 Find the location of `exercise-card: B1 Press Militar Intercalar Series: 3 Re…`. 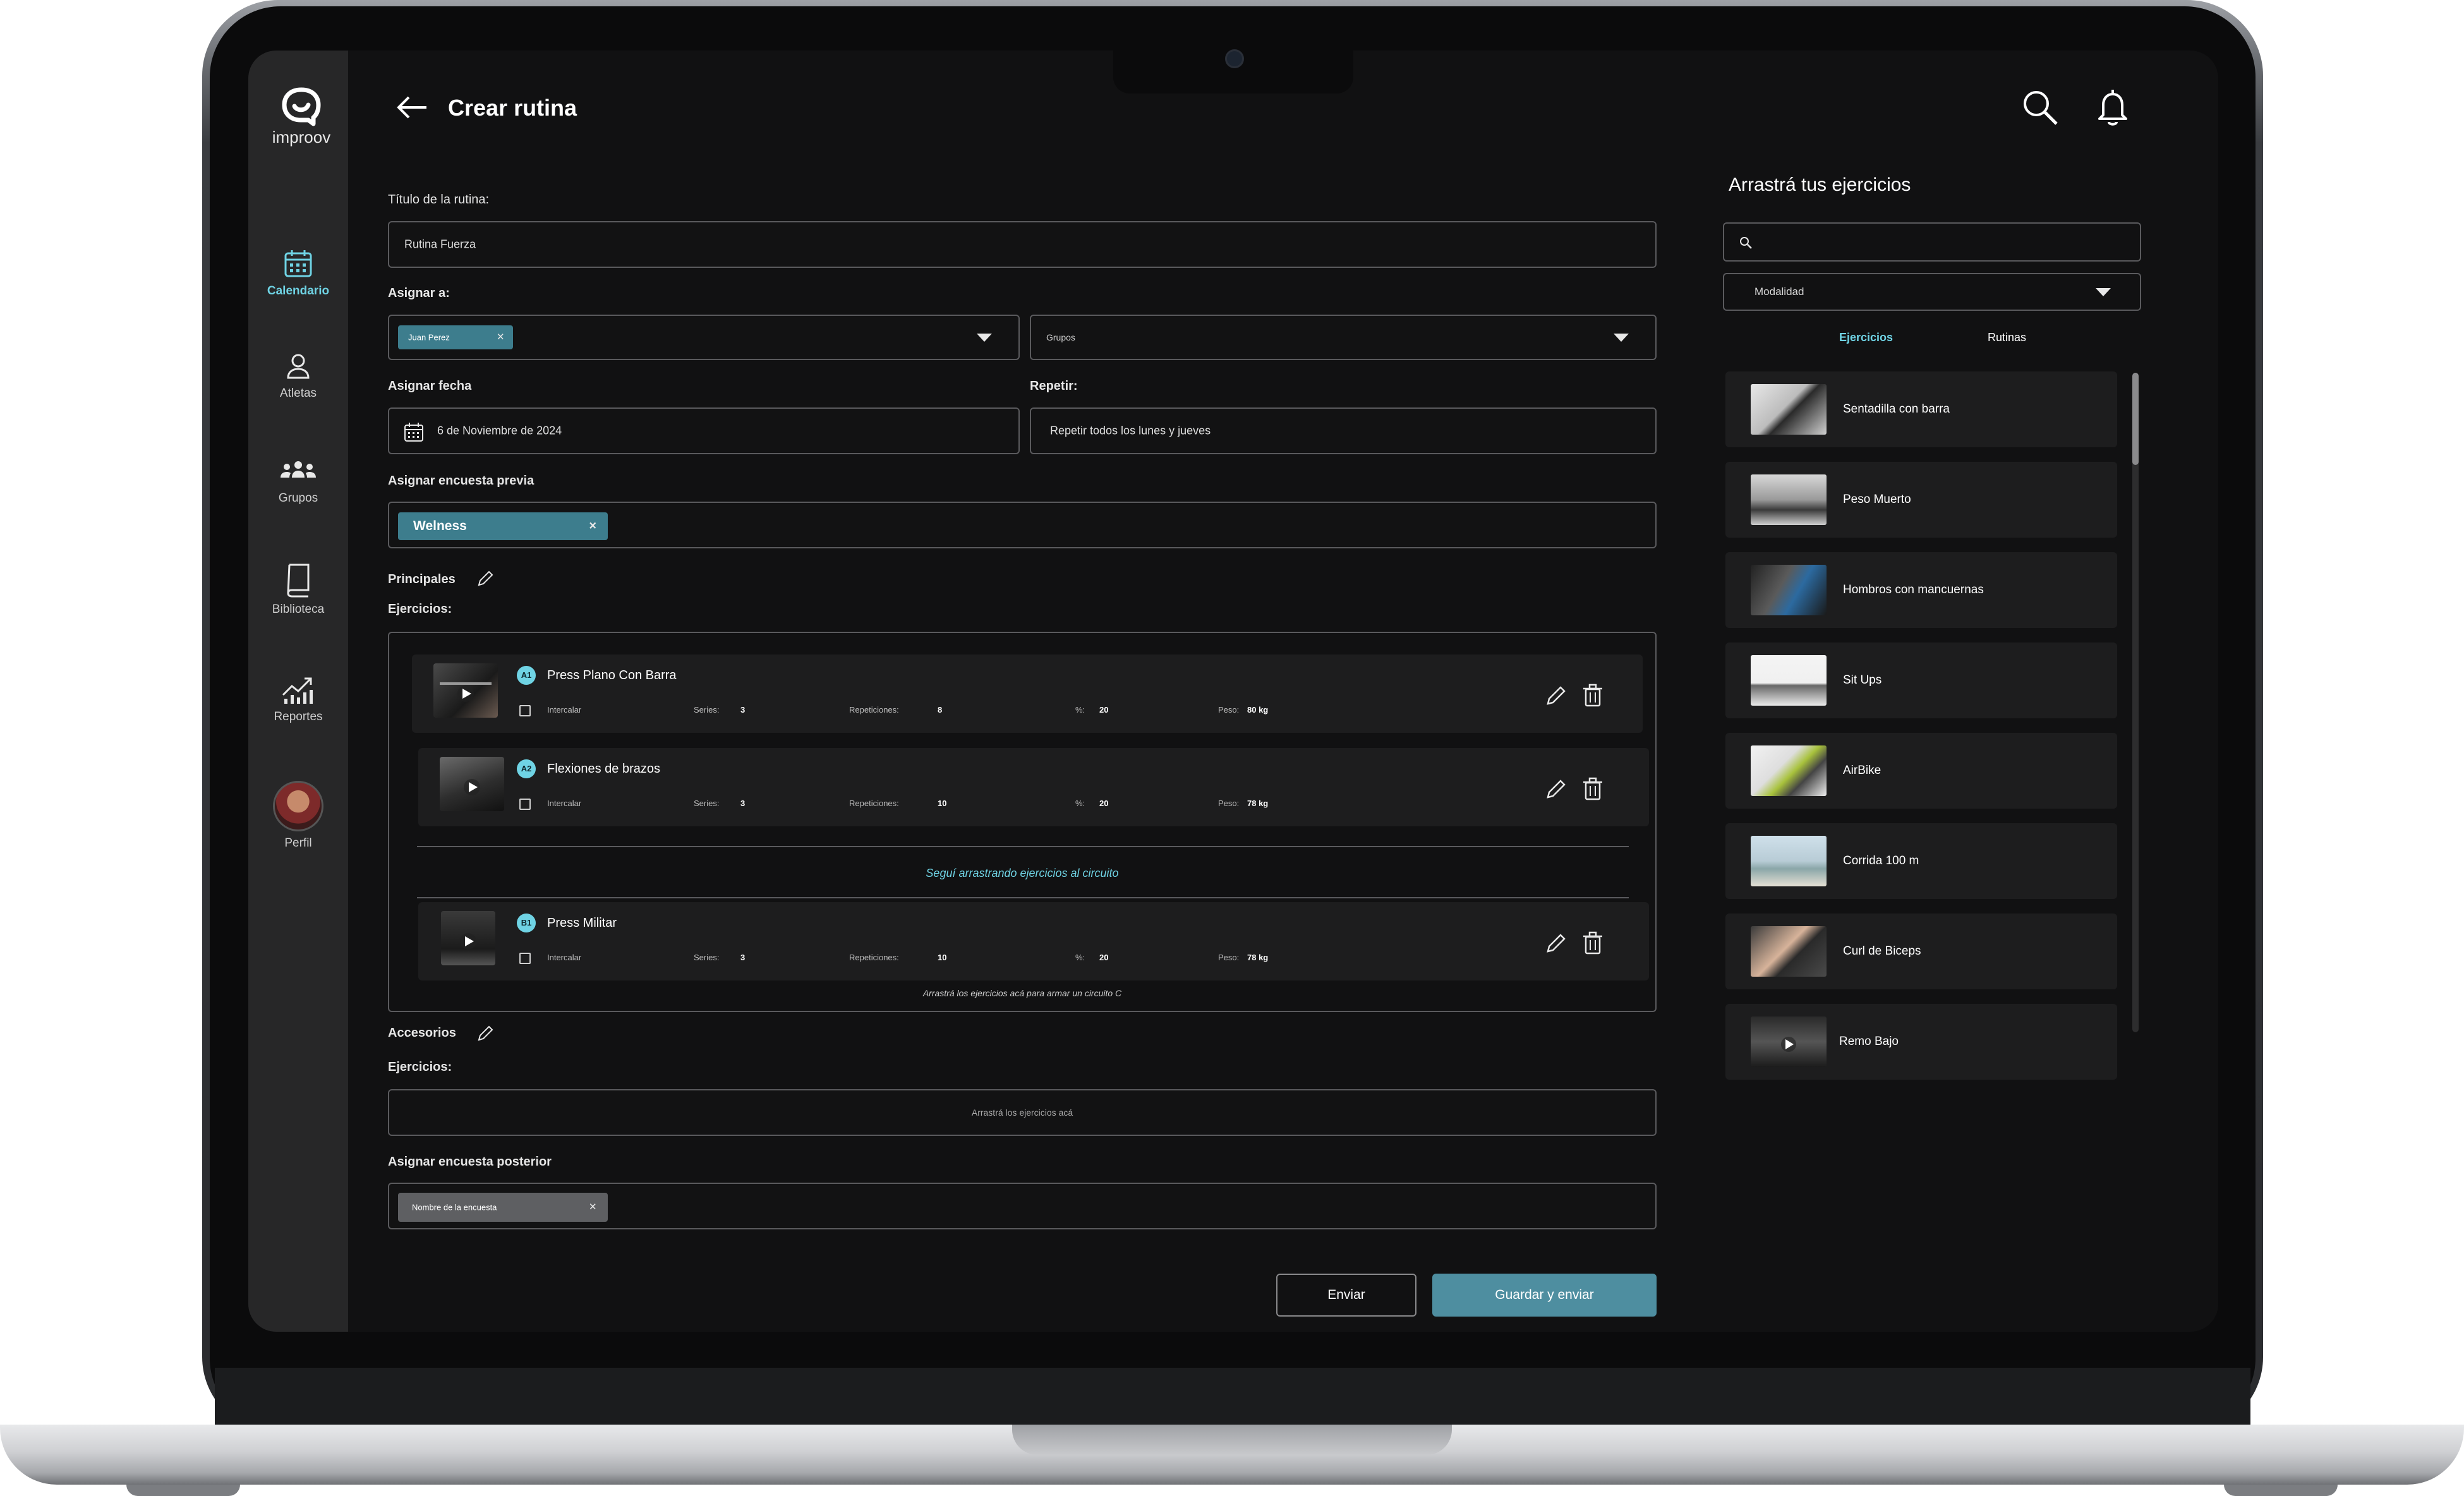

exercise-card: B1 Press Militar Intercalar Series: 3 Re… is located at coordinates (1034, 941).